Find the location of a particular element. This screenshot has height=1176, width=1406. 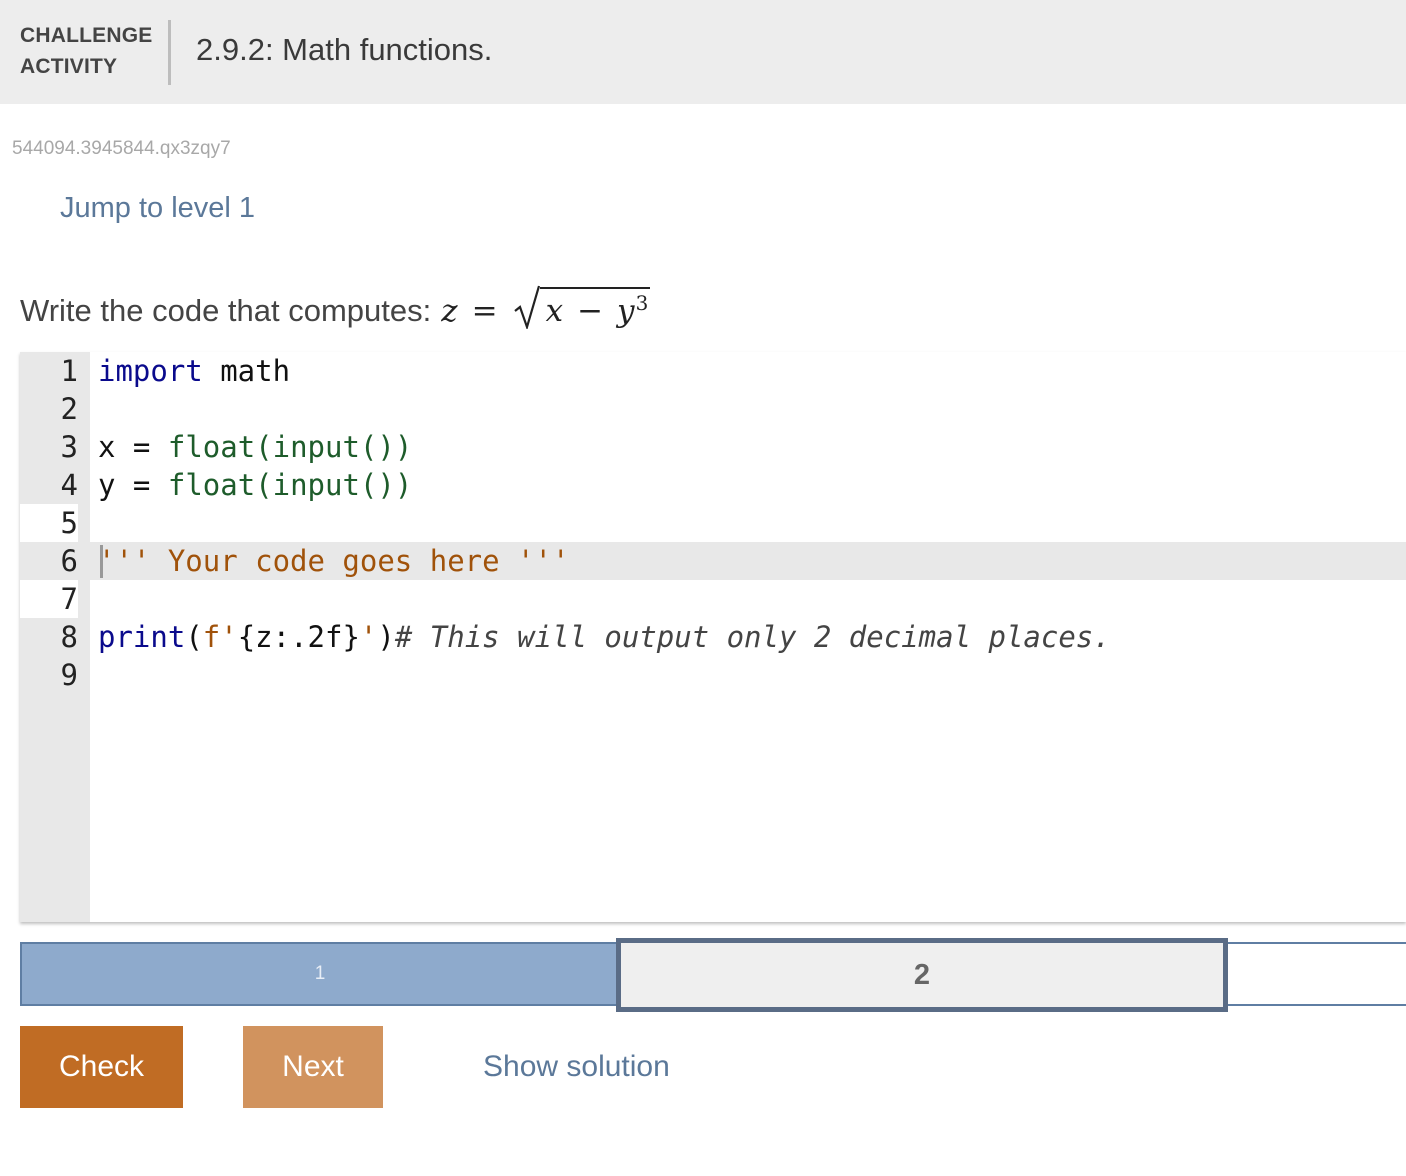

line-number: 6 is located at coordinates (69, 561).